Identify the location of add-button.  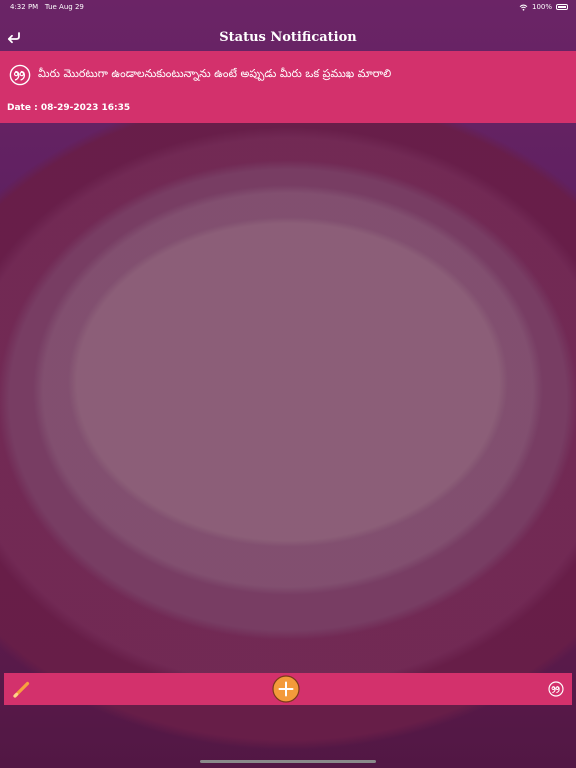
(286, 689).